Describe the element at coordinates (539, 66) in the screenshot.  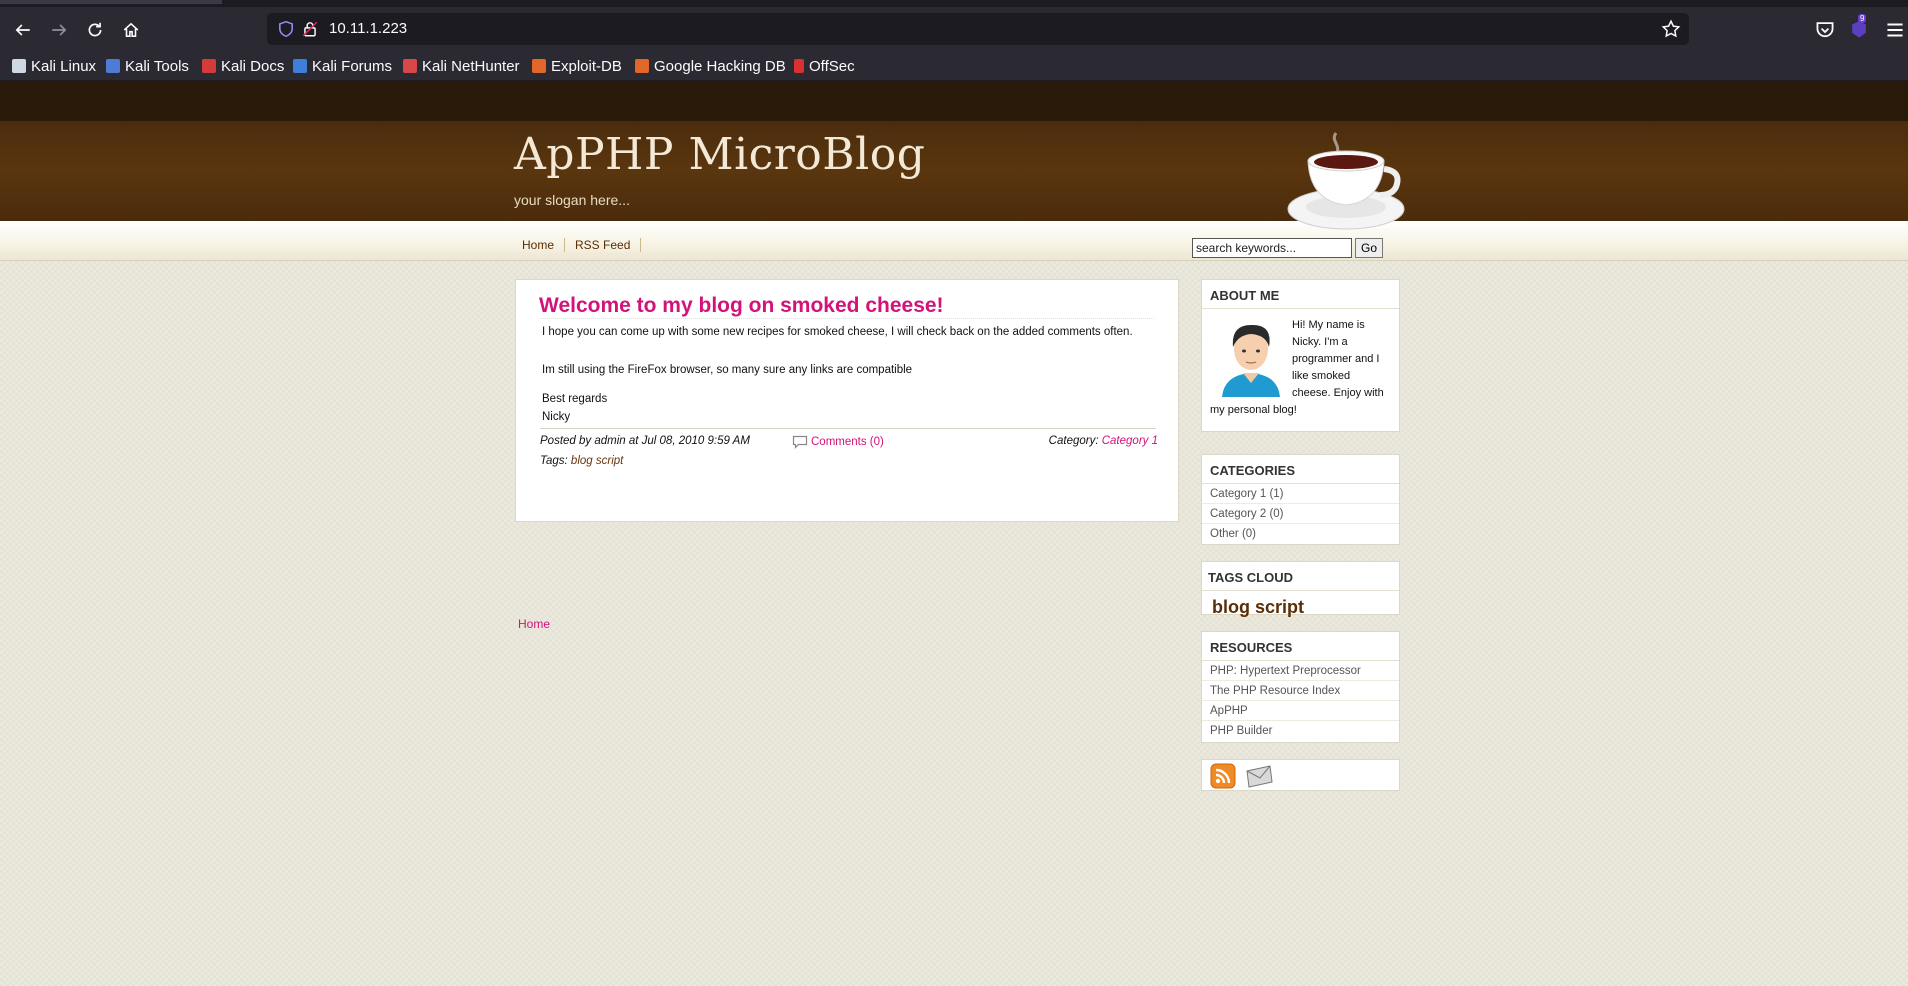
I see `exploitdb-icon` at that location.